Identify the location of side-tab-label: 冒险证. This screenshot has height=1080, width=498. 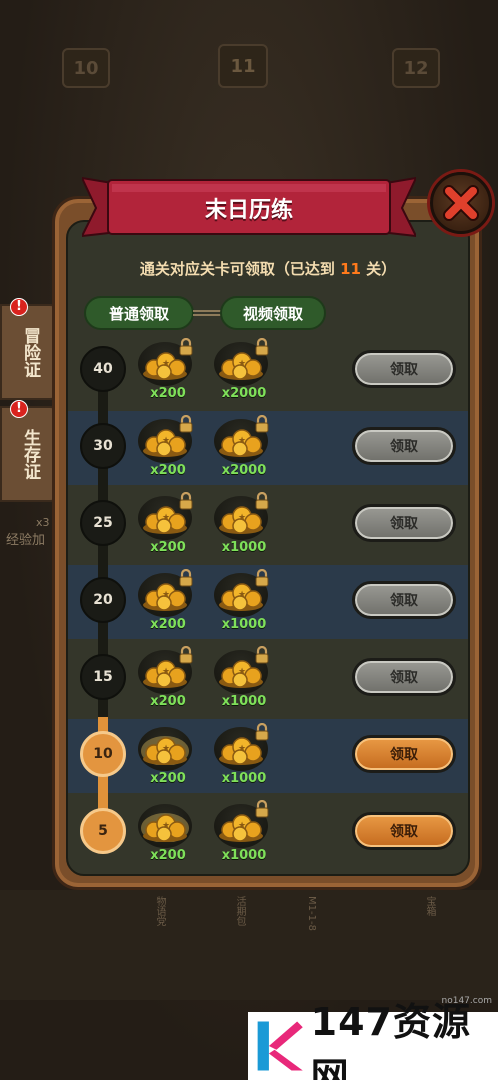
(30, 352).